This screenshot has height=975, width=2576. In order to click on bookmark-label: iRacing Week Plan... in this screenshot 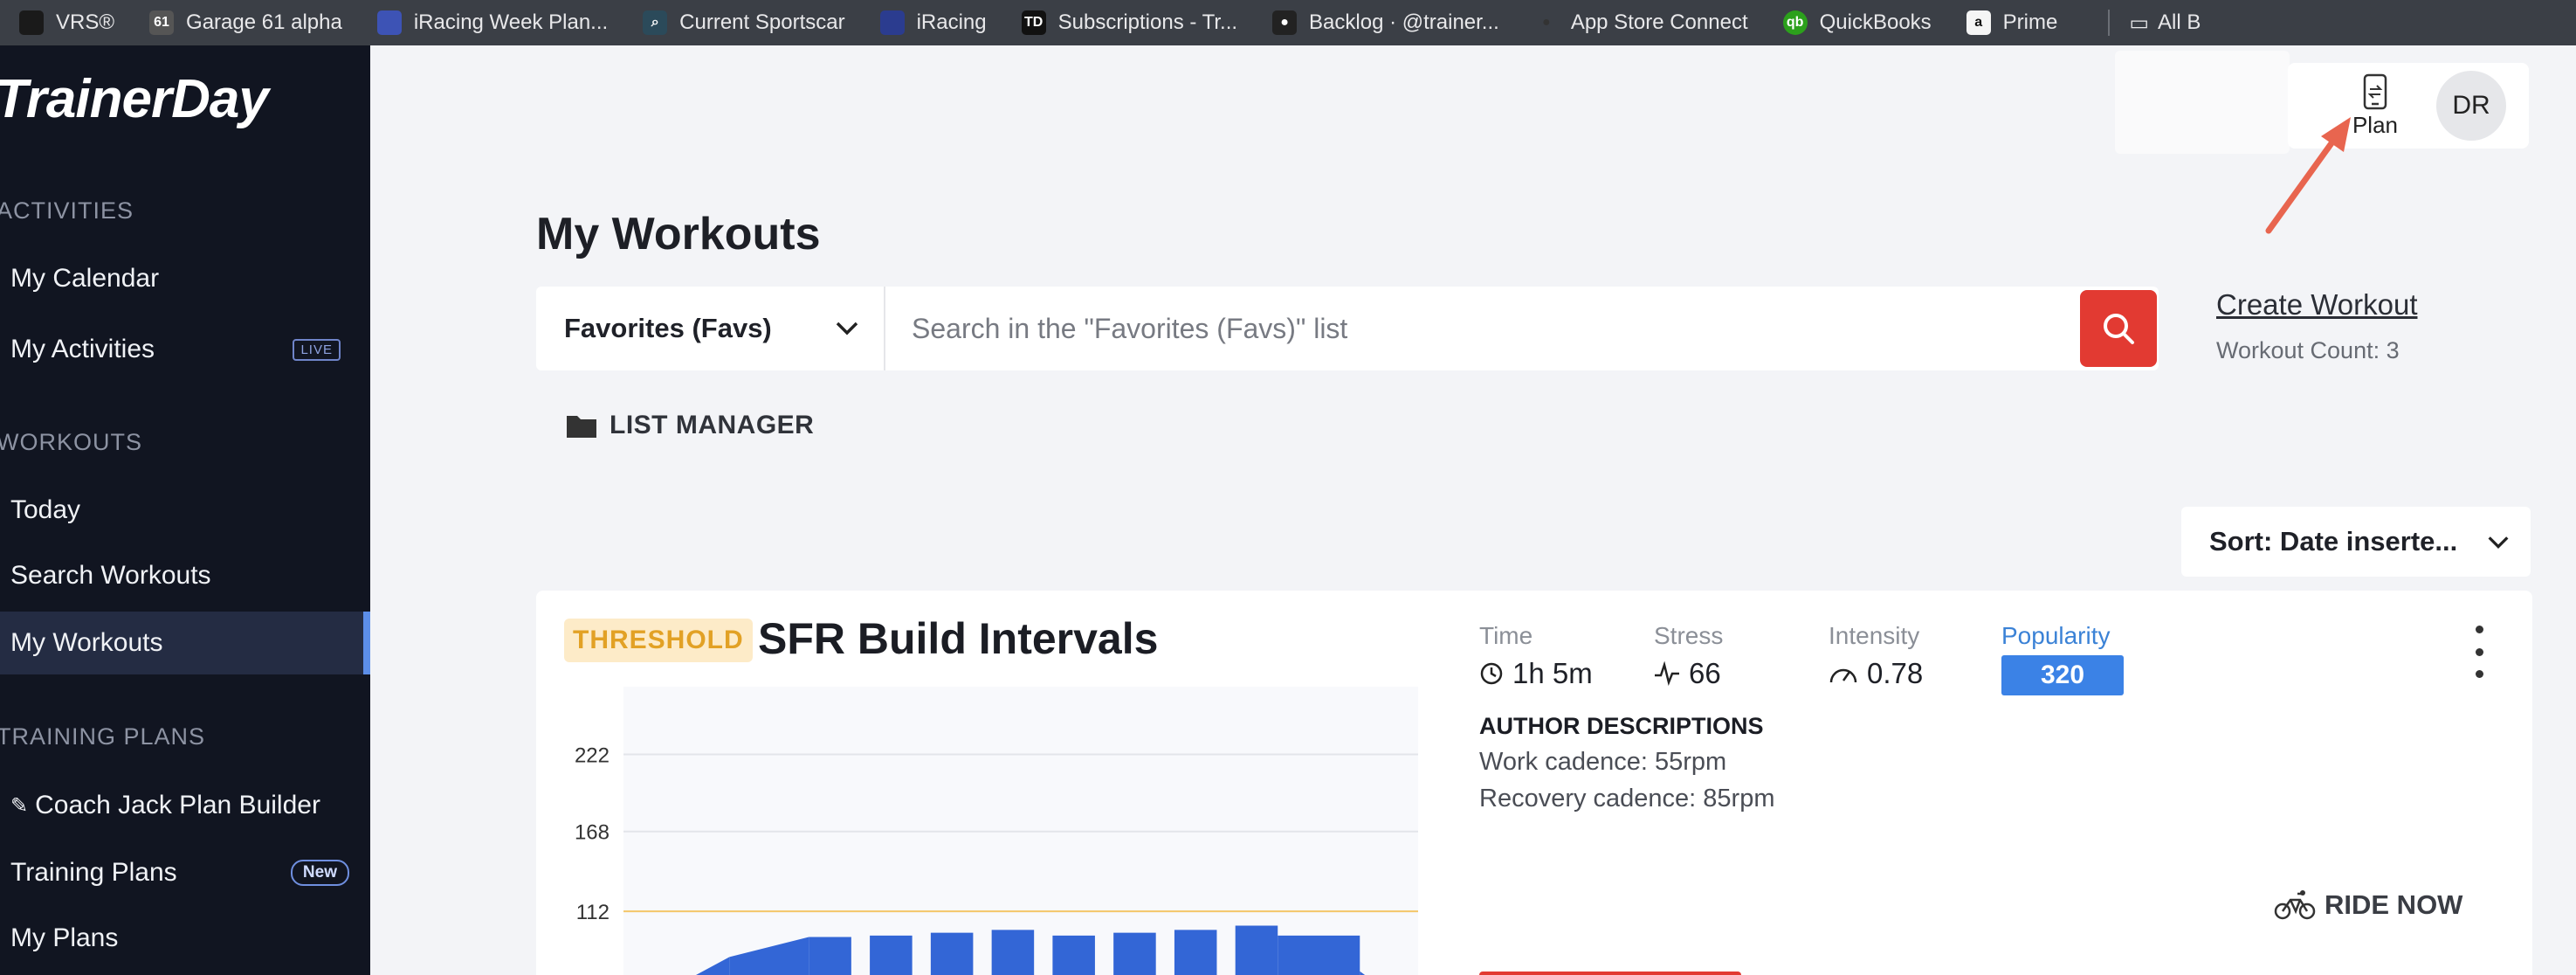, I will do `click(511, 22)`.